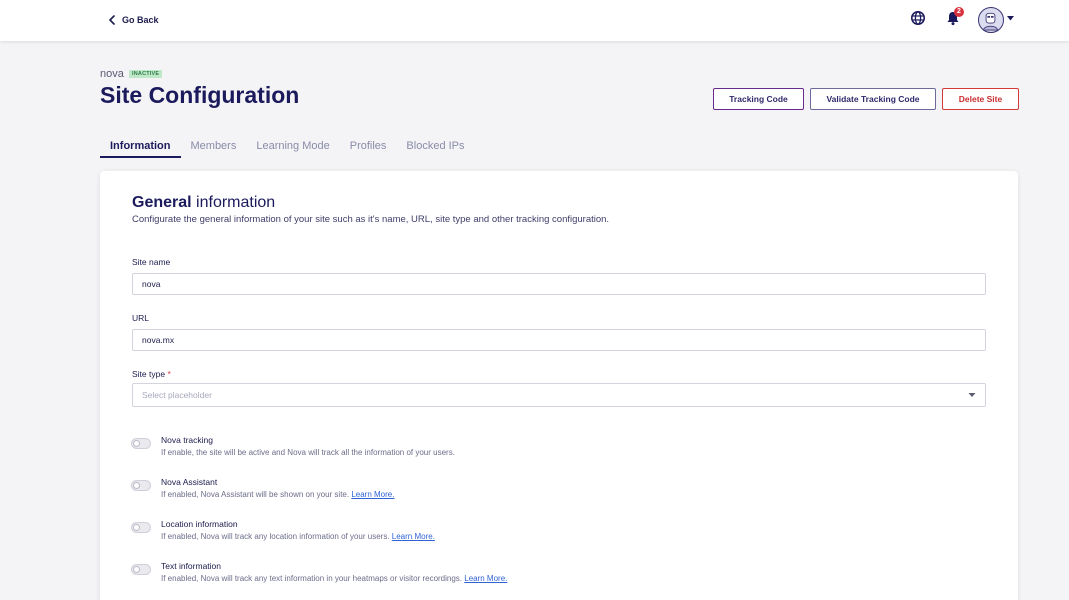  What do you see at coordinates (141, 318) in the screenshot?
I see `url-field-label: URL` at bounding box center [141, 318].